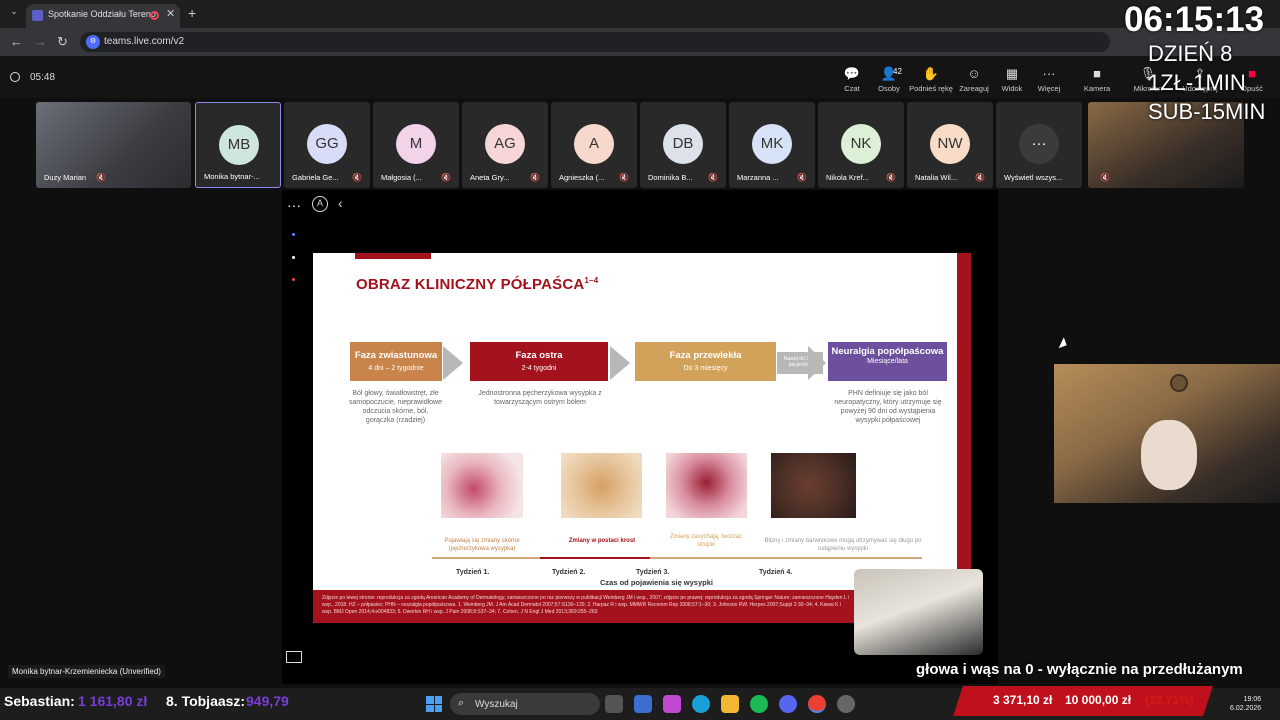 This screenshot has width=1280, height=720. I want to click on people-icon: 👤, so click(889, 73).